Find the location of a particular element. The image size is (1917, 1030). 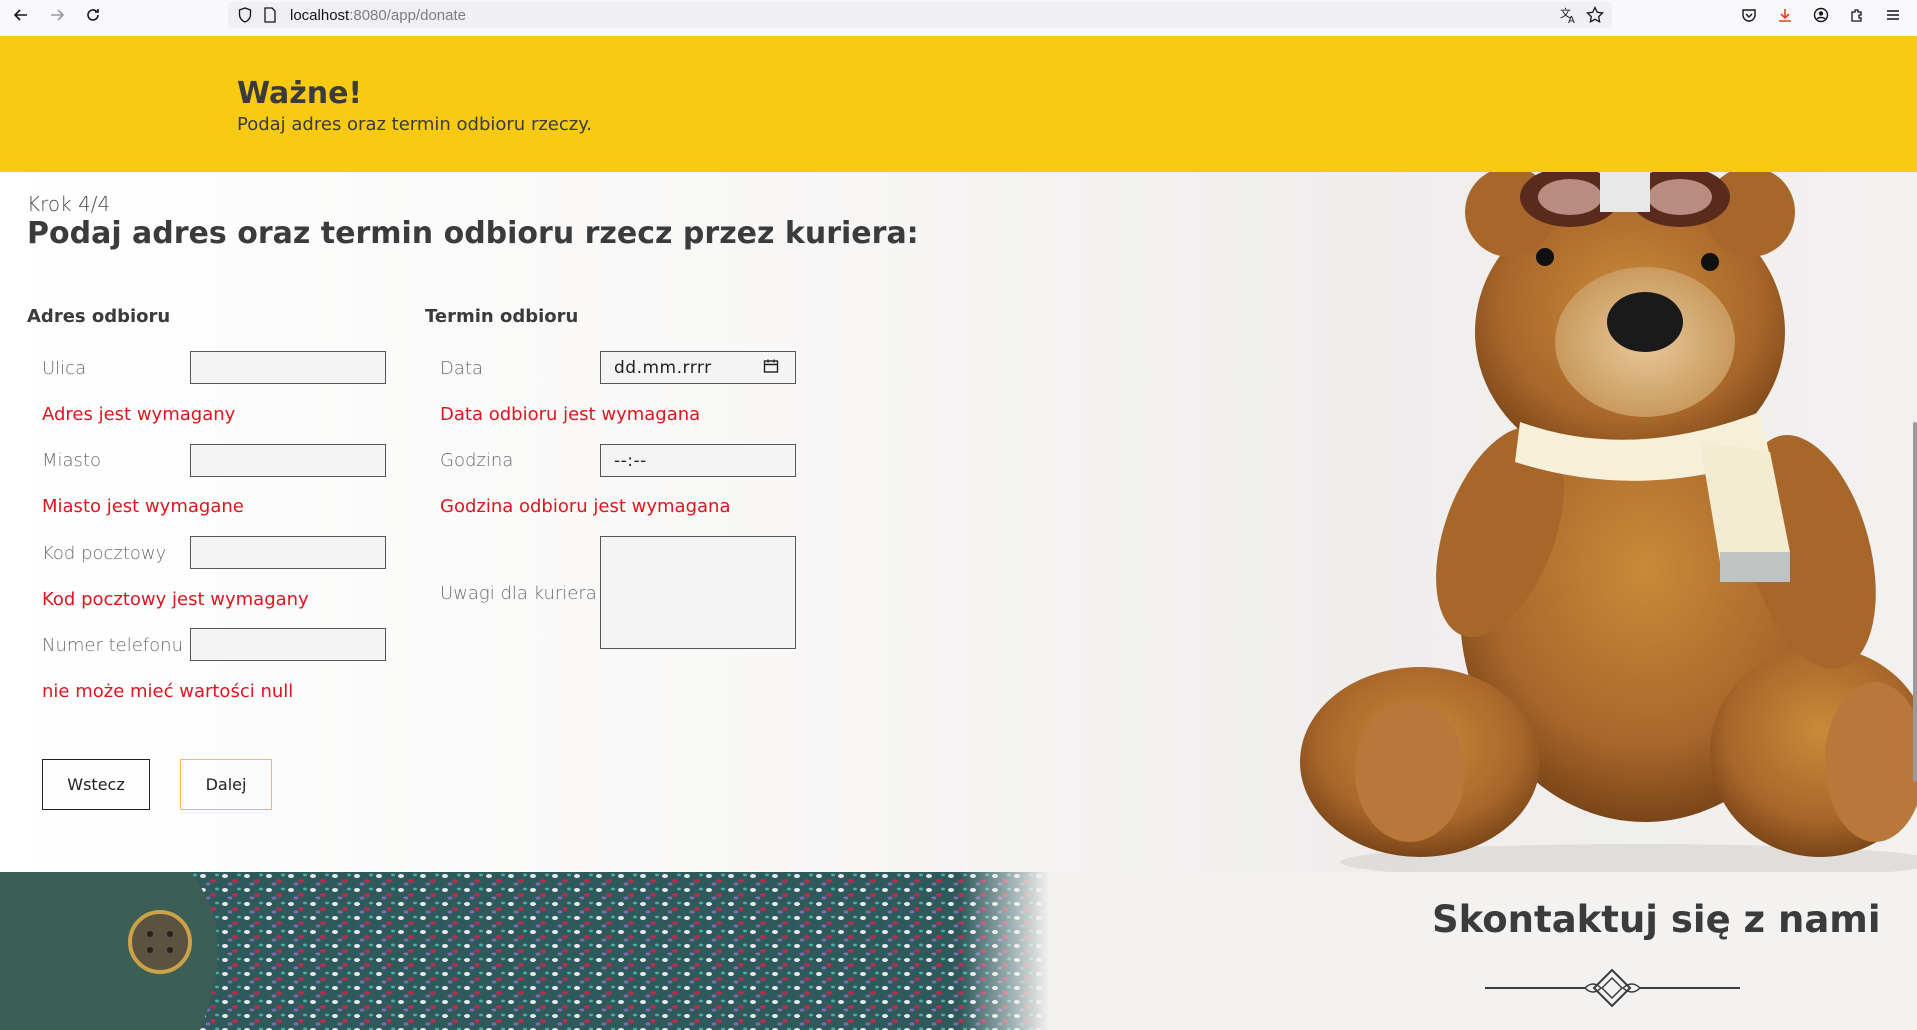

back-button: Wstecz is located at coordinates (96, 784).